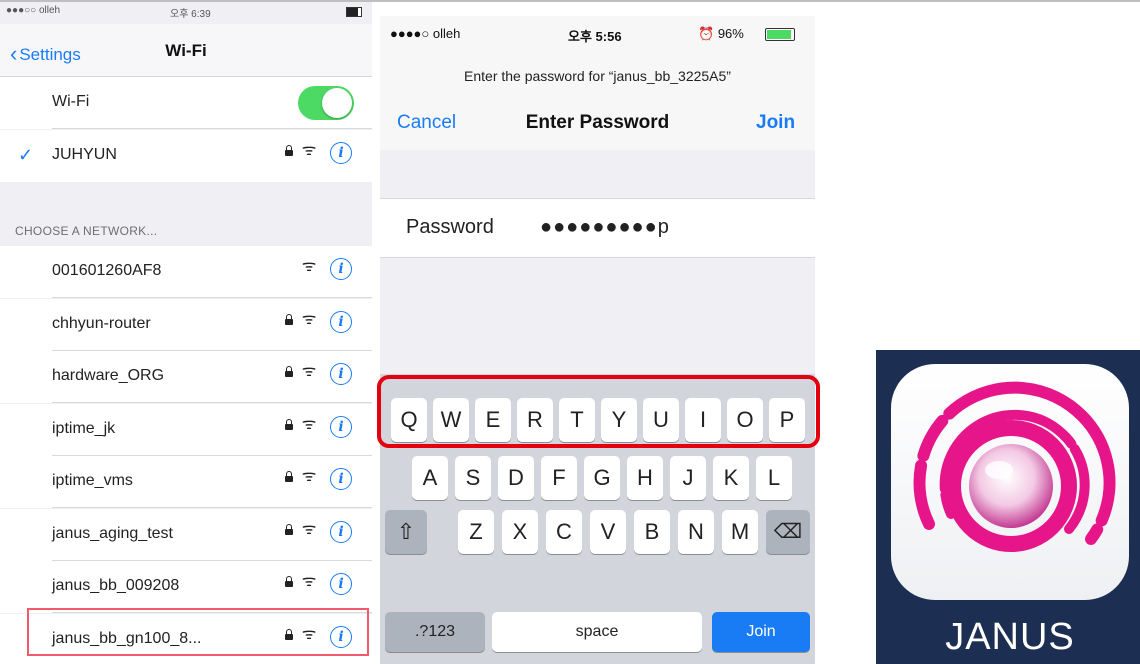 Image resolution: width=1140 pixels, height=664 pixels. Describe the element at coordinates (473, 478) in the screenshot. I see `key-s: S` at that location.